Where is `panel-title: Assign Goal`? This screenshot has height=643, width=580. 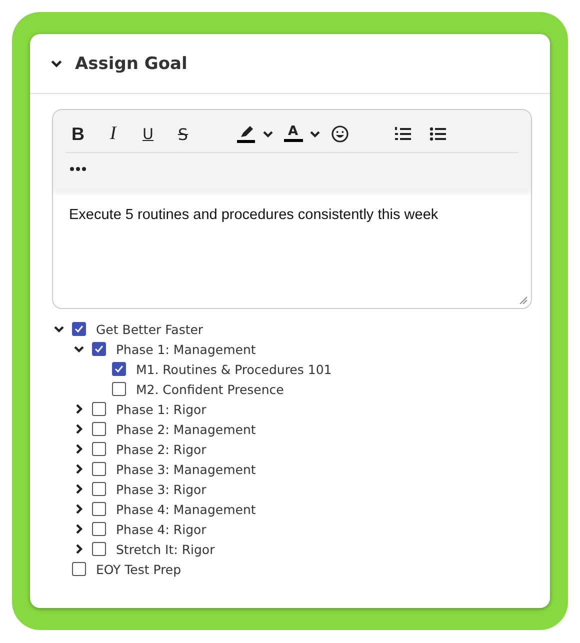 panel-title: Assign Goal is located at coordinates (131, 64).